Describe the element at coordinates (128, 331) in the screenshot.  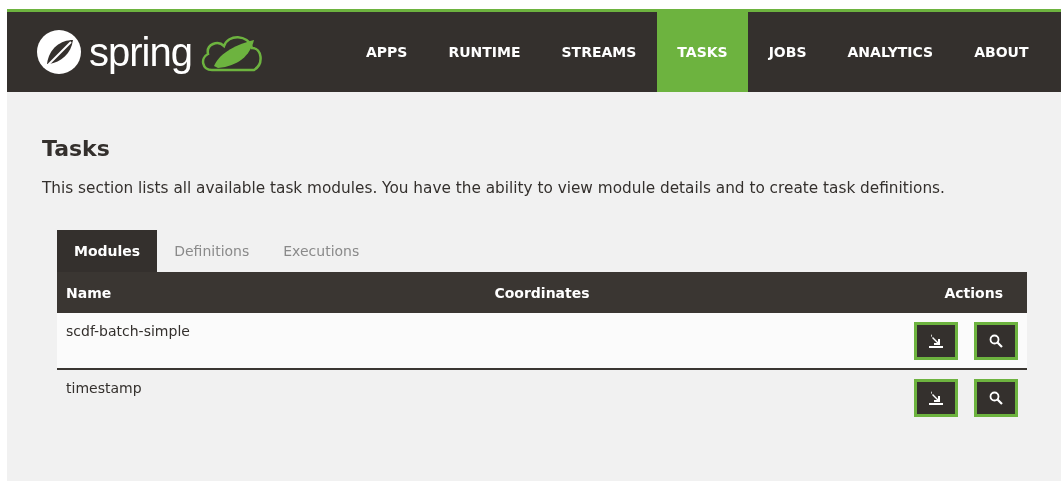
I see `module-name: scdf-batch-simple` at that location.